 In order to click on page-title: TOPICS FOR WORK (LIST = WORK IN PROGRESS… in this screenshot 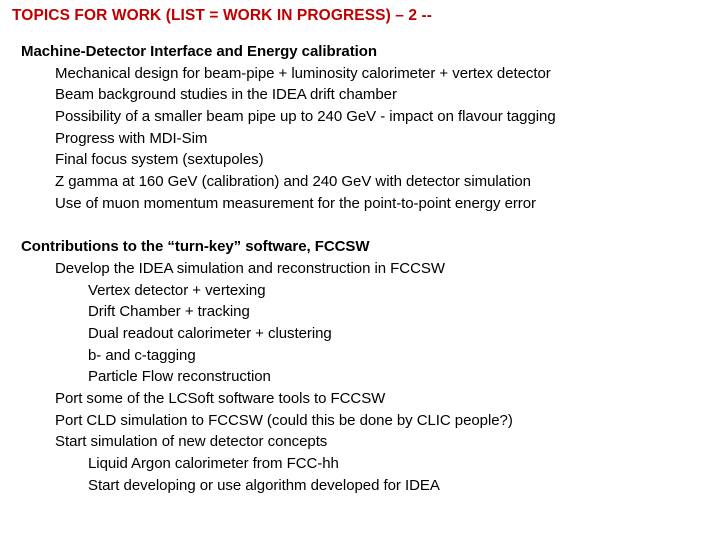, I will do `click(222, 15)`.